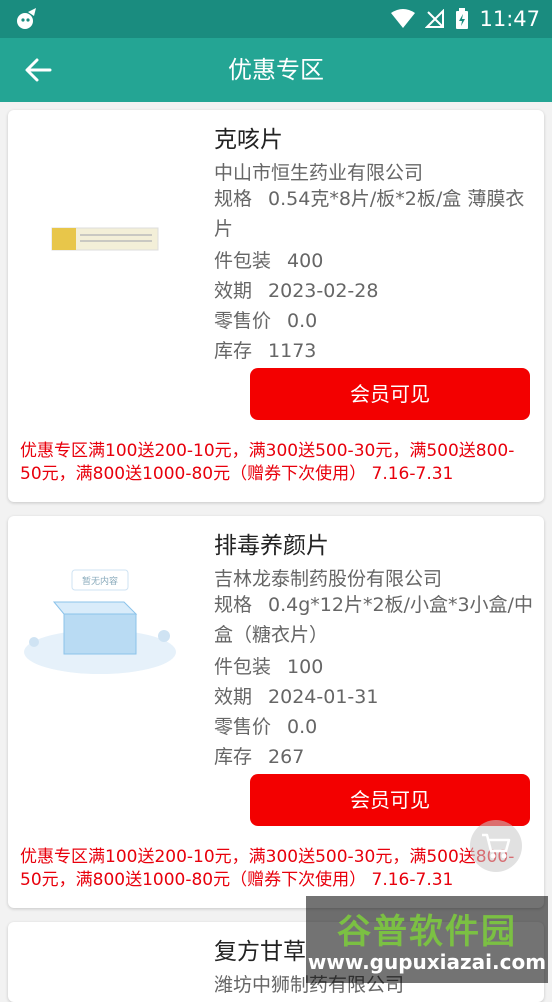  Describe the element at coordinates (427, 962) in the screenshot. I see `watermark-url: www.gupuxiazai.com` at that location.